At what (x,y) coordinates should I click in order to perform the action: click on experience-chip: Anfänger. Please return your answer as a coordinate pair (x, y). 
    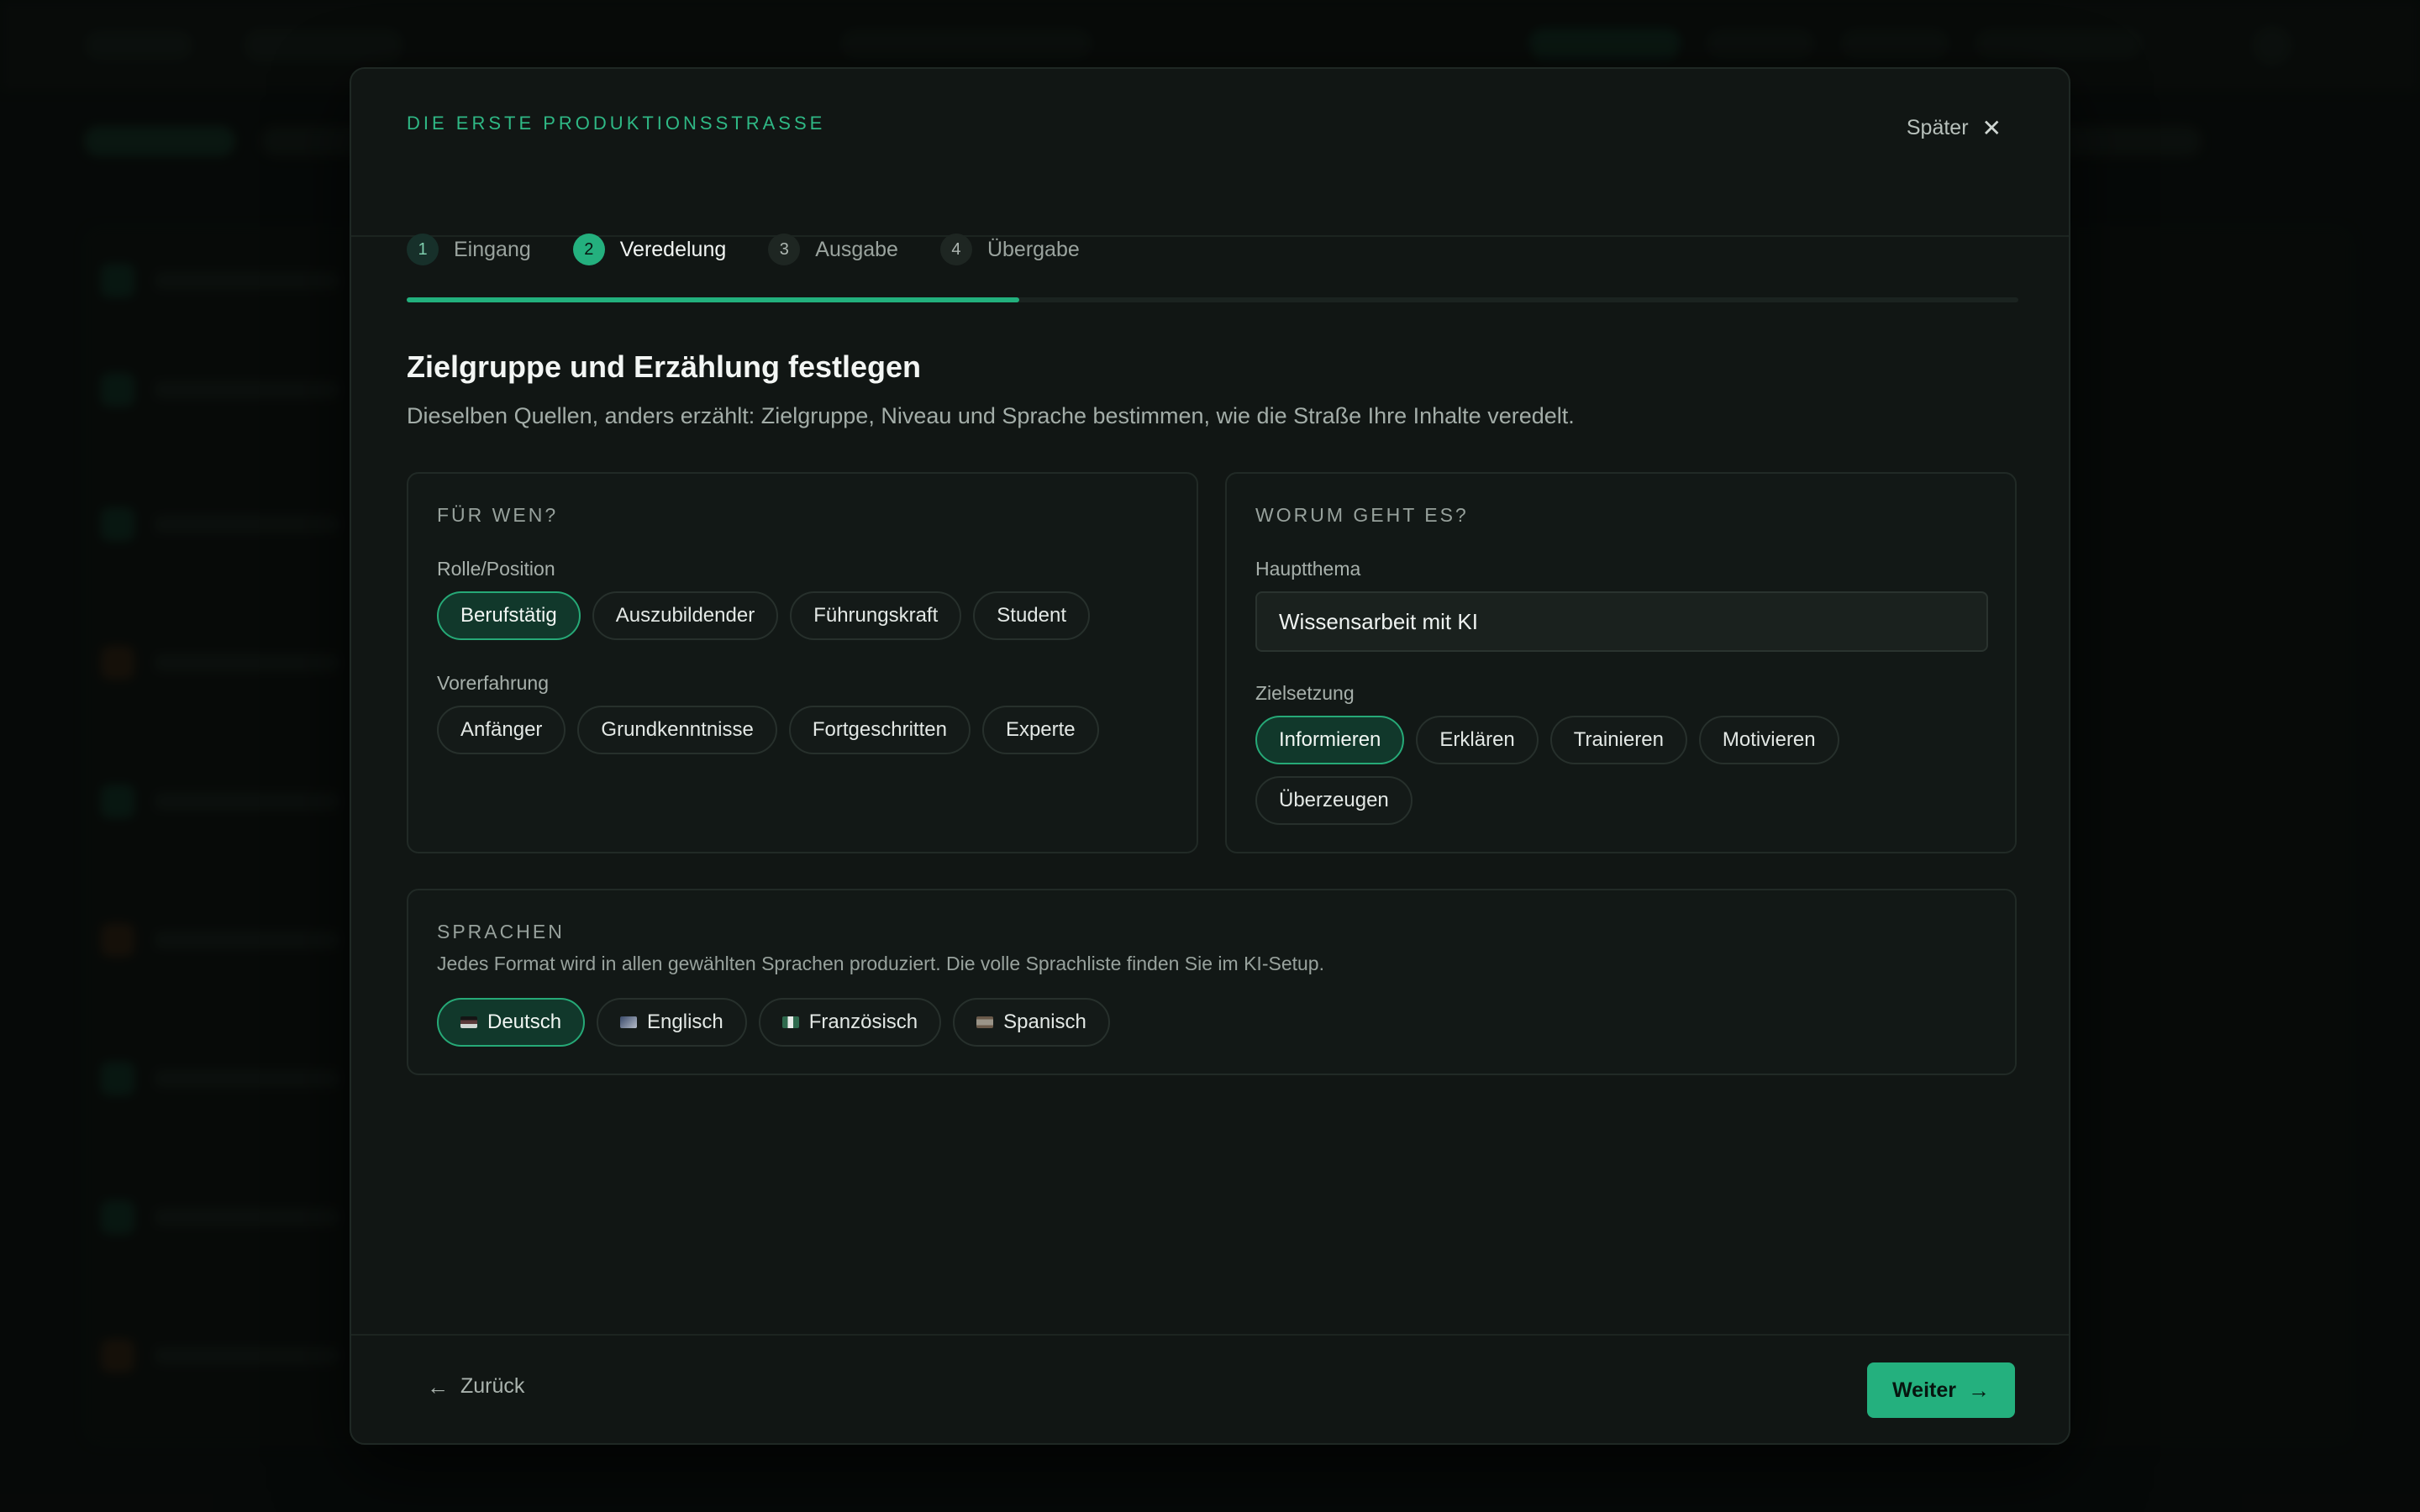
    Looking at the image, I should click on (501, 730).